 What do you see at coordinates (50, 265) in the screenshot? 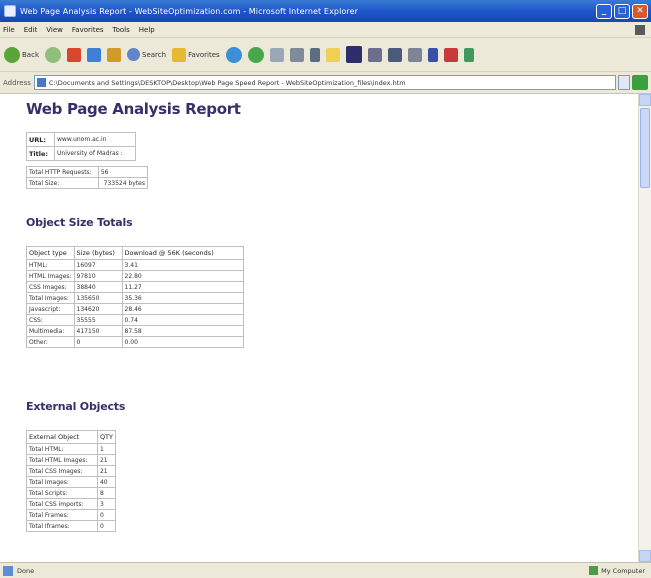
I see `object-type-cell: HTML:` at bounding box center [50, 265].